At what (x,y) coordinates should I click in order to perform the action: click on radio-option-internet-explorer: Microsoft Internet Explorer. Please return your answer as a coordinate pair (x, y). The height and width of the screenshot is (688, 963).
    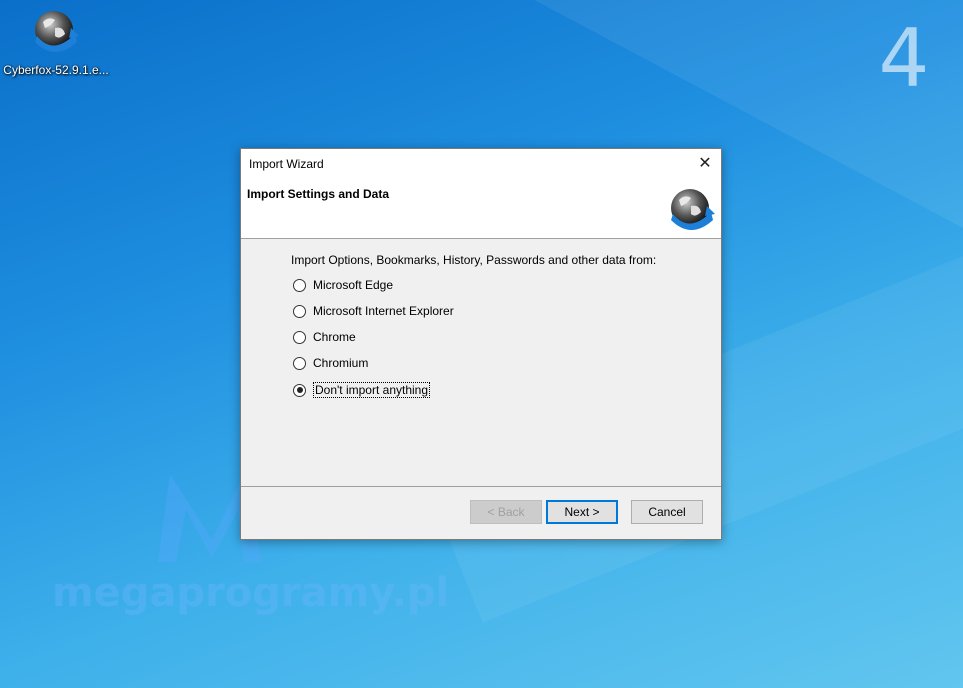
    Looking at the image, I should click on (373, 311).